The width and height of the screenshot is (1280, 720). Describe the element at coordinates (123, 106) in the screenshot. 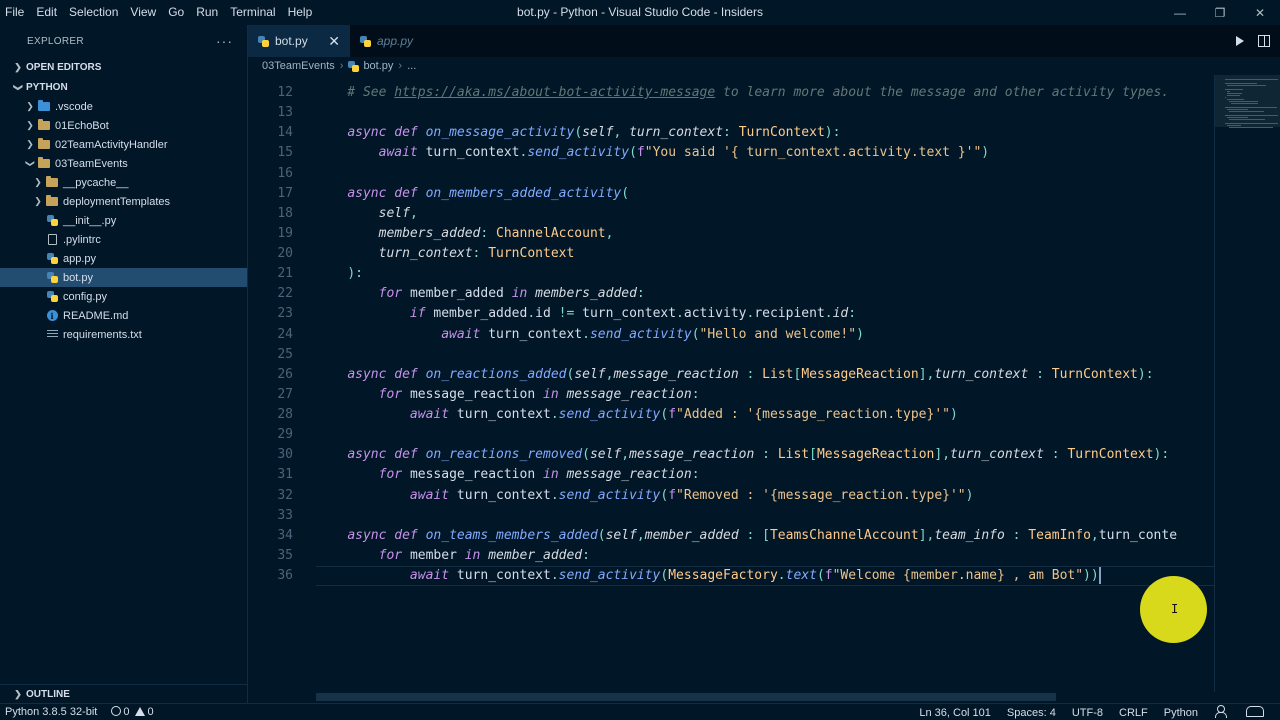

I see `tree-item: ❯ .vscode` at that location.